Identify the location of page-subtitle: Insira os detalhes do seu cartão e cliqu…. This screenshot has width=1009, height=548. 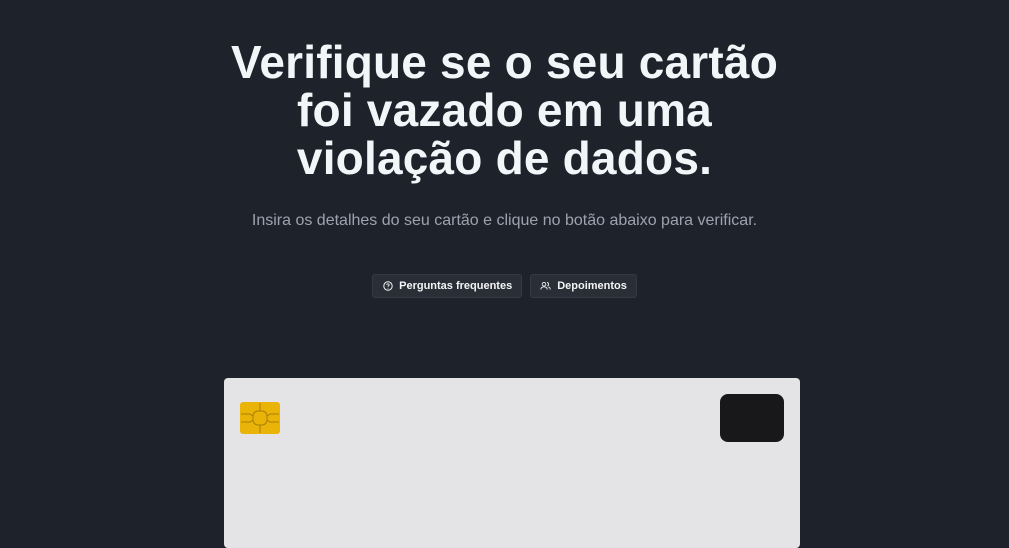
(504, 220).